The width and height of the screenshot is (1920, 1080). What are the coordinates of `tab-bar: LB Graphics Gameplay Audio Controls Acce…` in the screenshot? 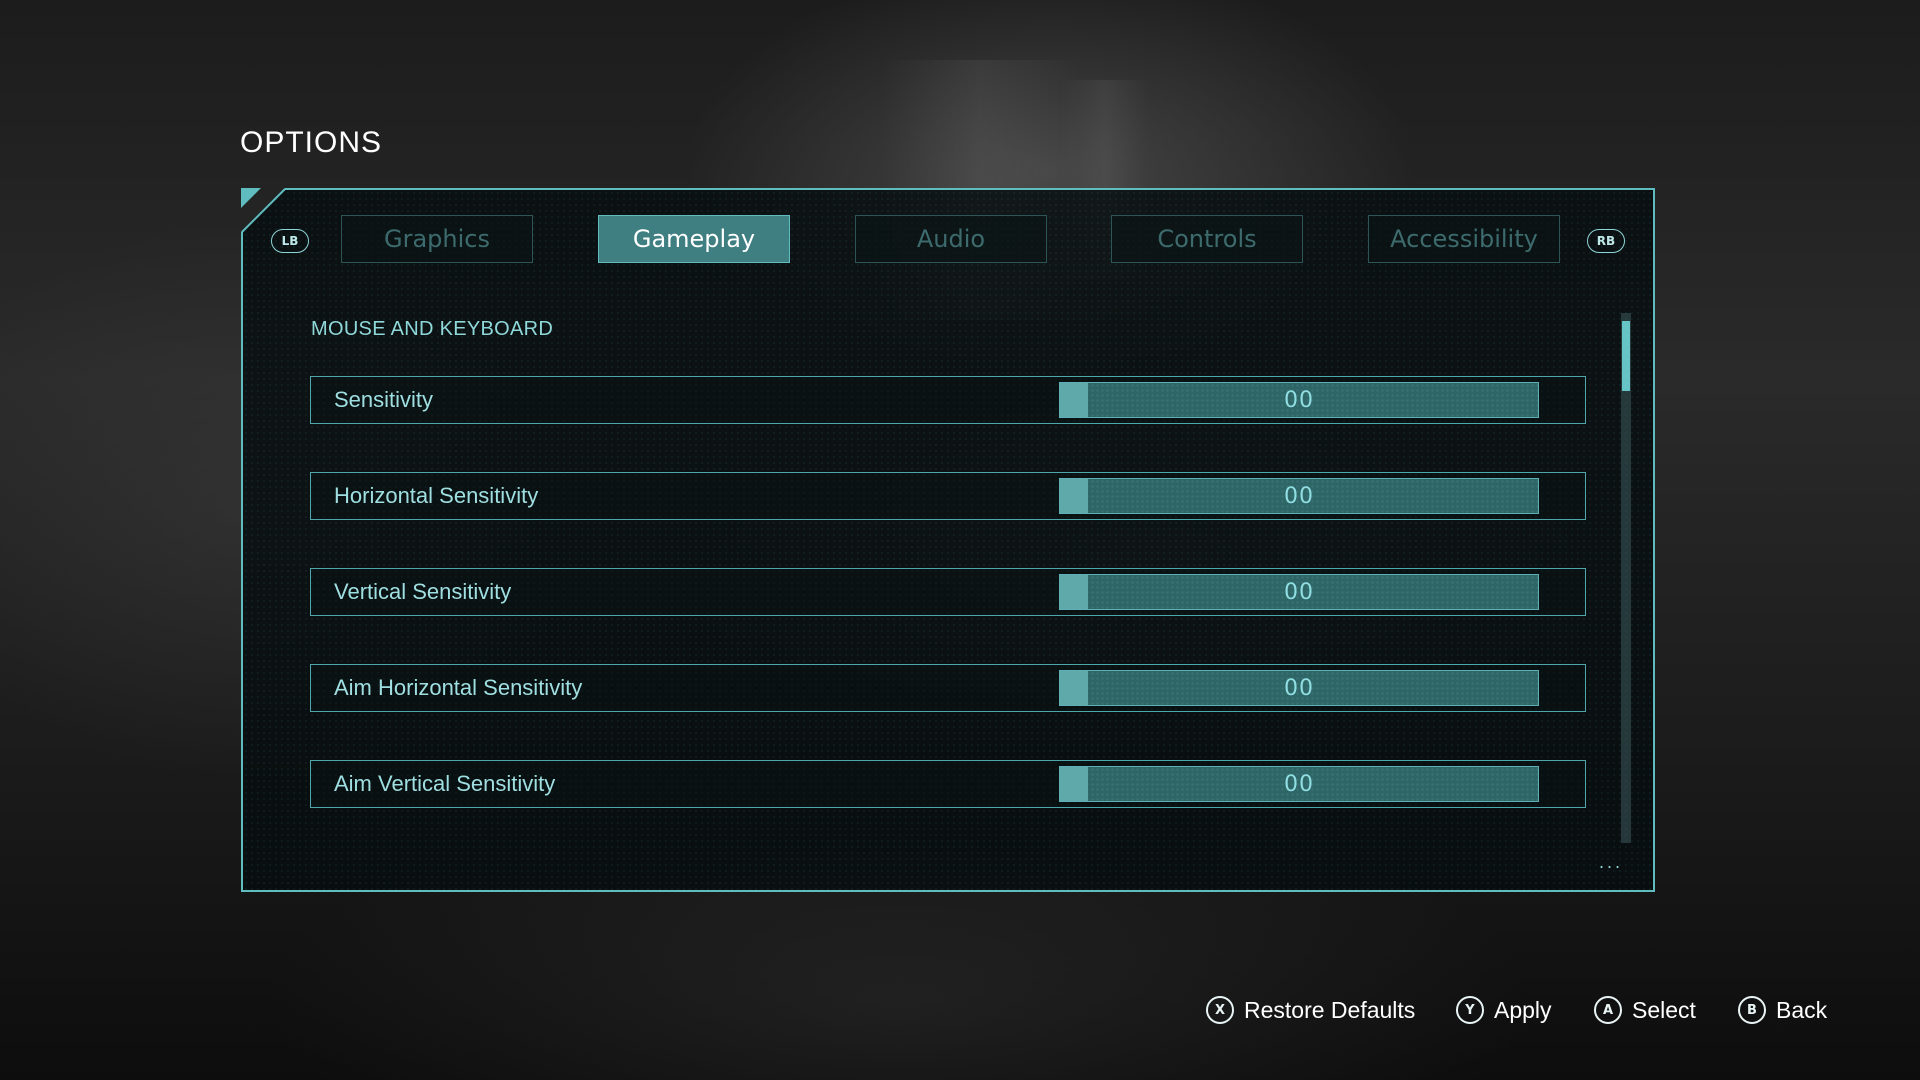 It's located at (948, 230).